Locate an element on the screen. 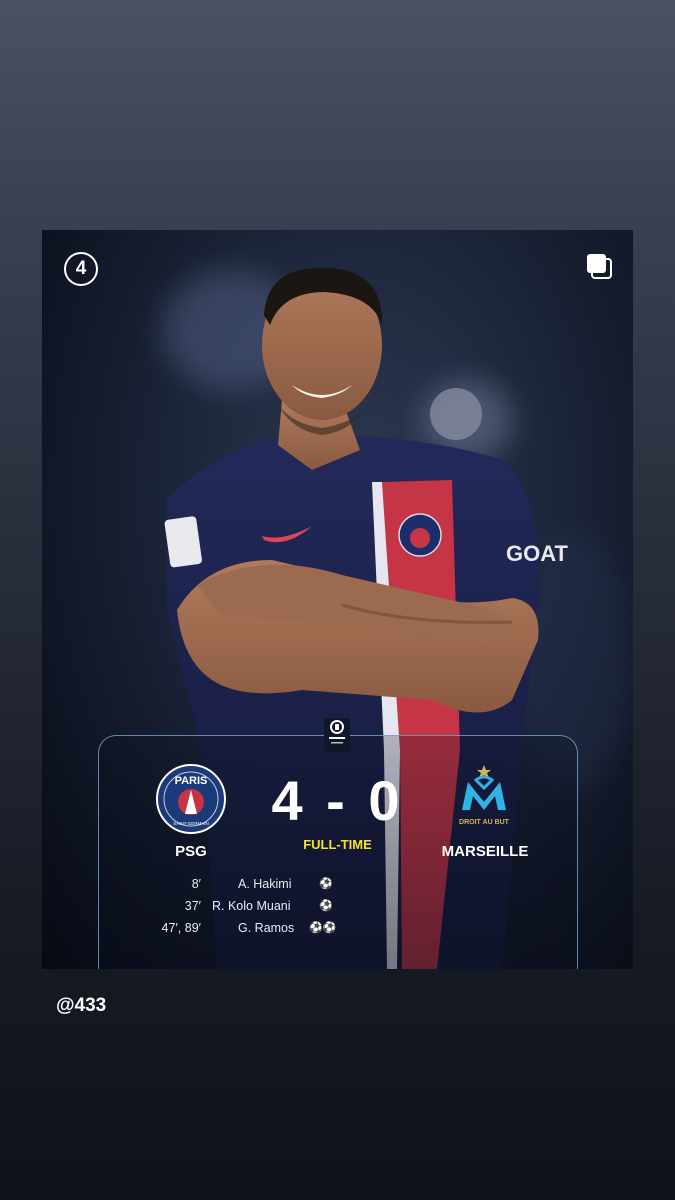  scorer-name: R. Kolo Muani is located at coordinates (251, 906).